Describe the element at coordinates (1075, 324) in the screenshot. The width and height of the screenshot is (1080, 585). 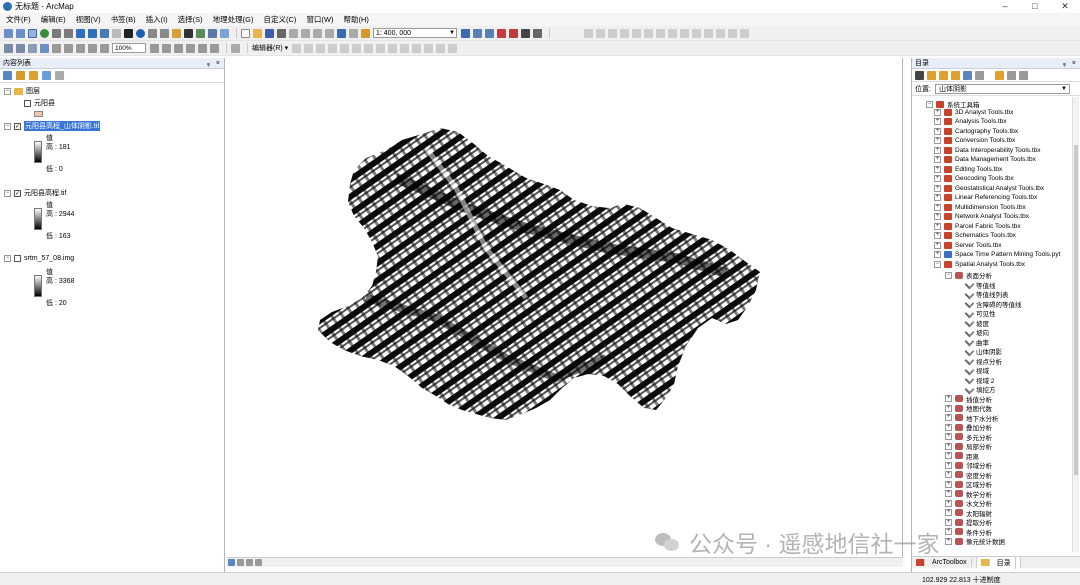
I see `catalog-scrollbar` at that location.